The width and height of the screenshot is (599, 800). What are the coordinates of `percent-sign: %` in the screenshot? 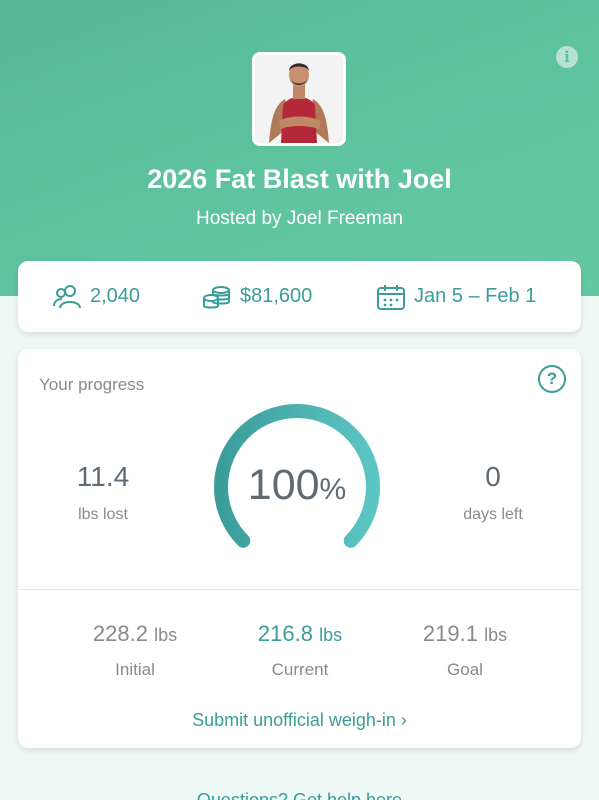 It's located at (333, 489).